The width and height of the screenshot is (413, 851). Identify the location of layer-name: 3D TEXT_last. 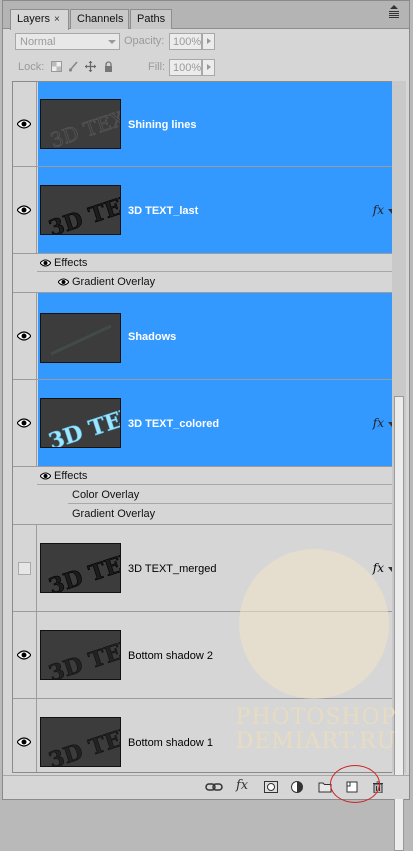
(163, 211).